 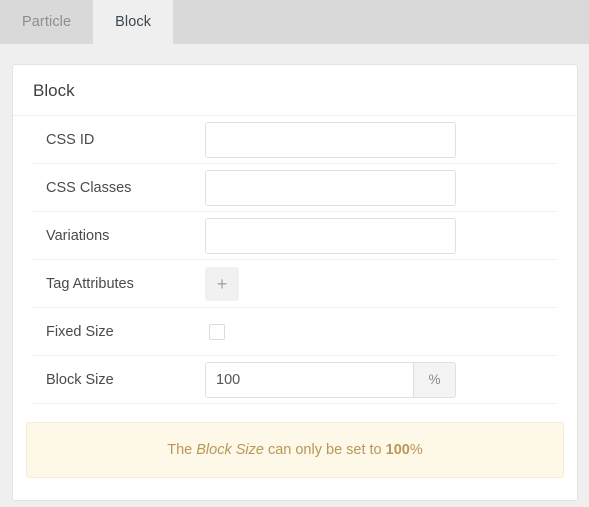 What do you see at coordinates (435, 379) in the screenshot?
I see `percent-addon: %` at bounding box center [435, 379].